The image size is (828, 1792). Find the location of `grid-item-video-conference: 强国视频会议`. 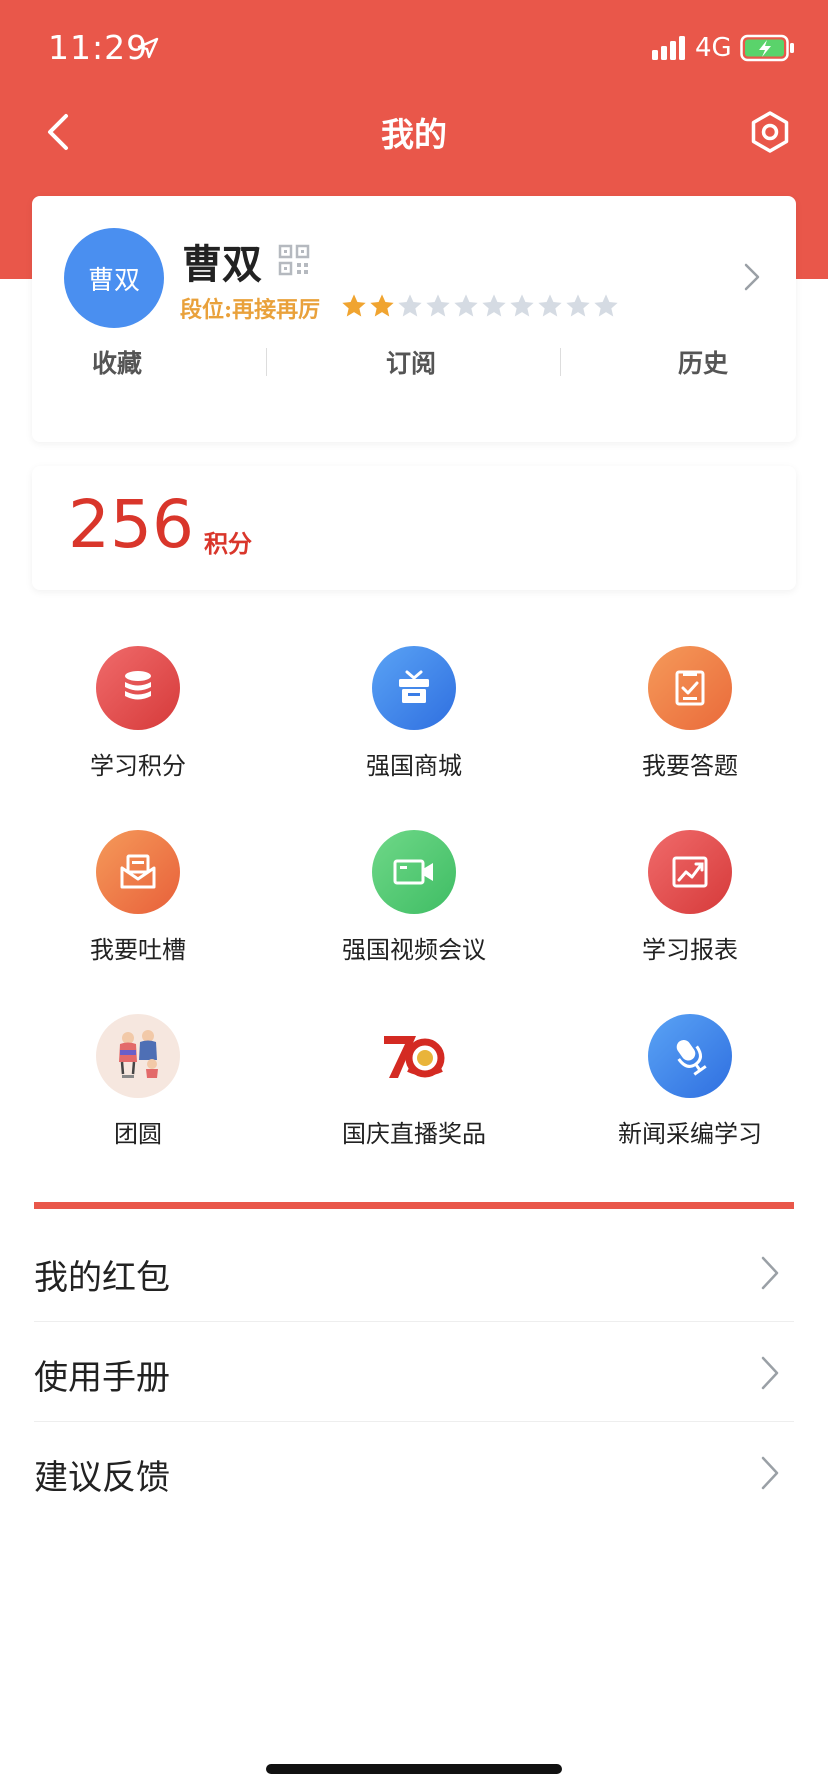

grid-item-video-conference: 强国视频会议 is located at coordinates (414, 915).